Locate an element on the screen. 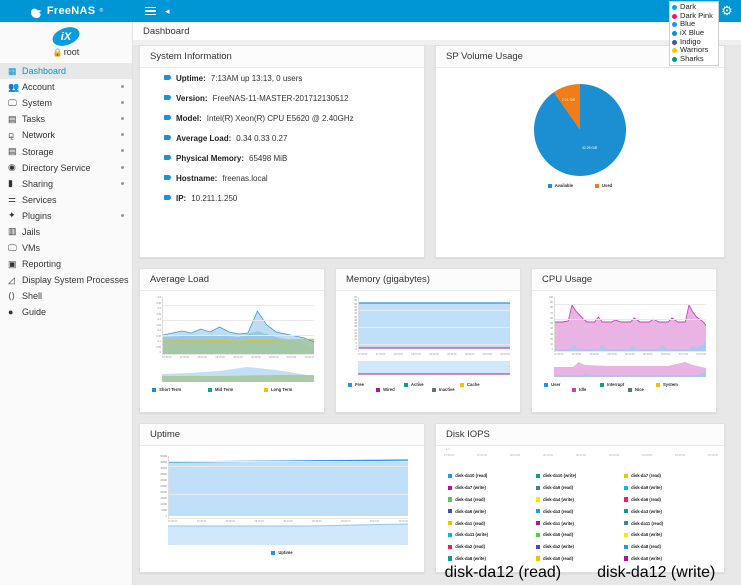 This screenshot has width=741, height=585. disk-iops-legend-item: disk-da10 (read) is located at coordinates (492, 476).